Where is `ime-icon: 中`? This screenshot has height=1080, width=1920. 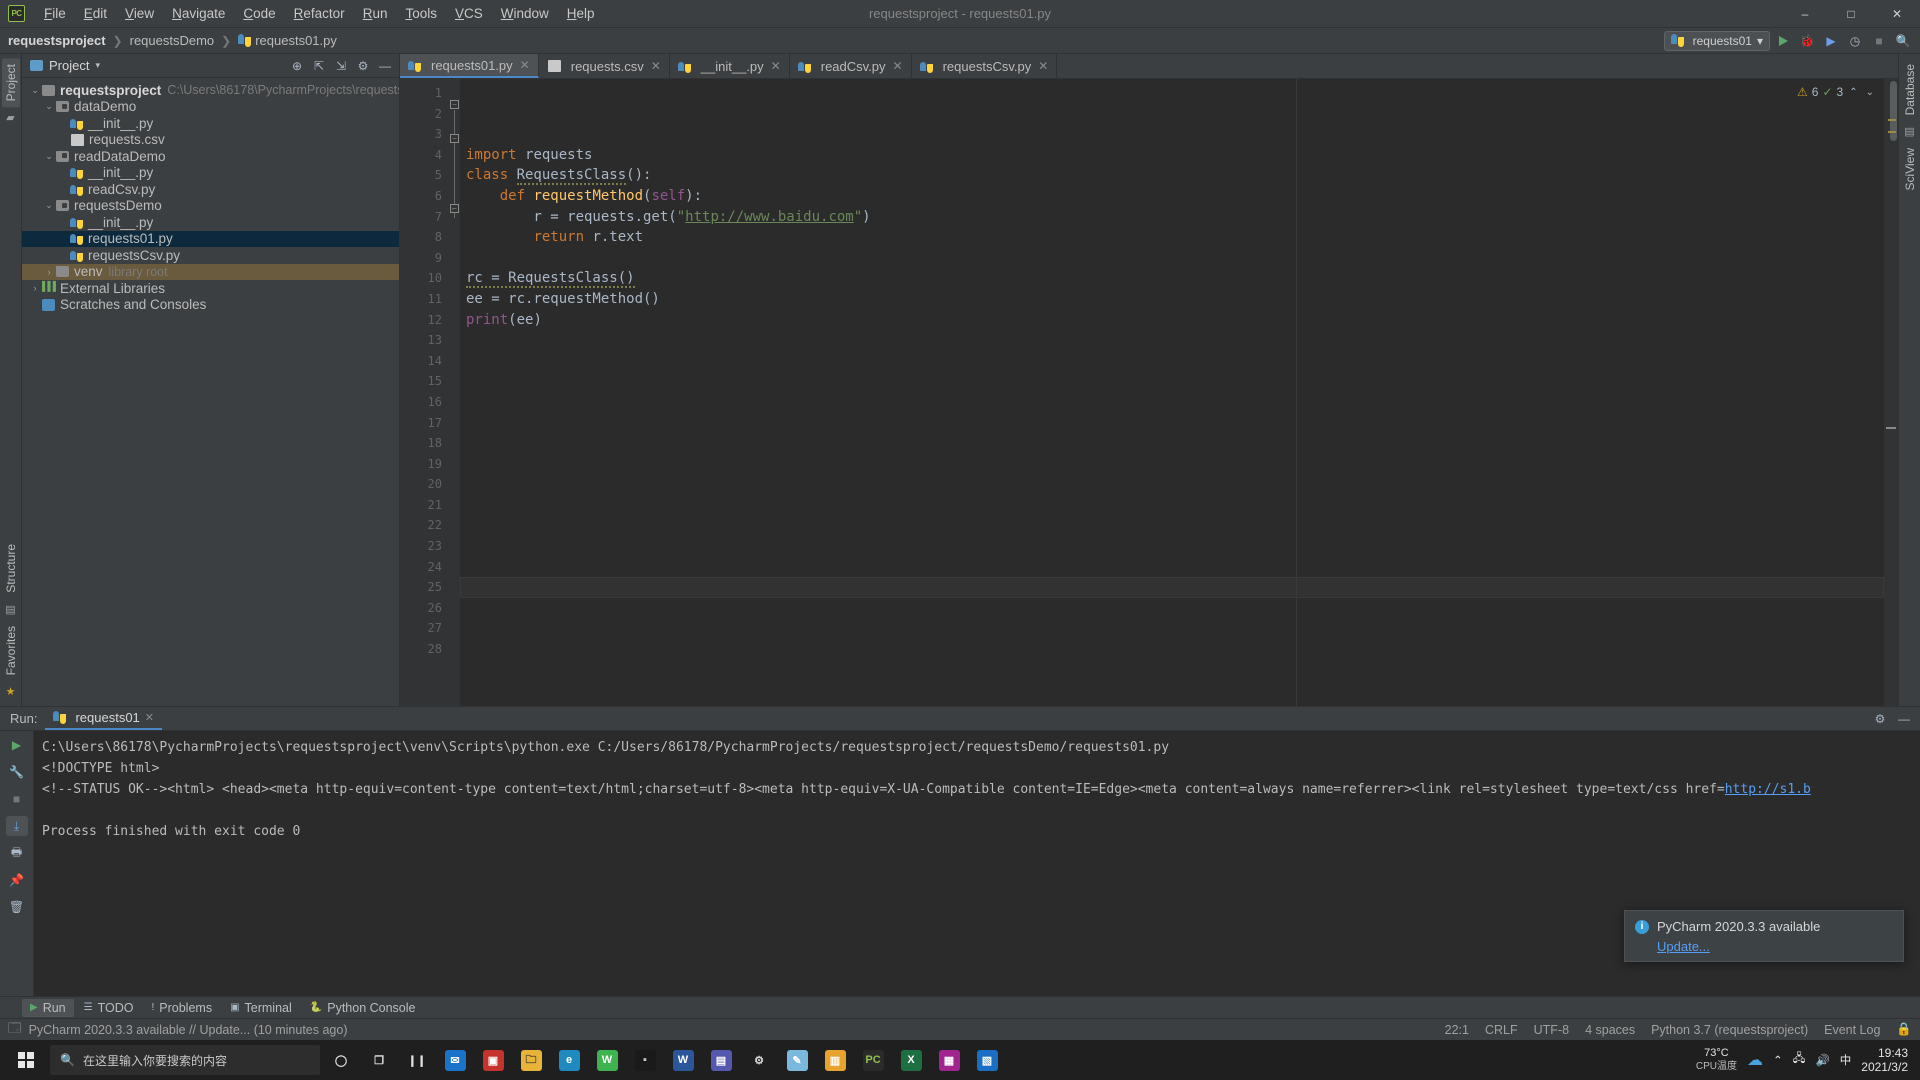 ime-icon: 中 is located at coordinates (1846, 1060).